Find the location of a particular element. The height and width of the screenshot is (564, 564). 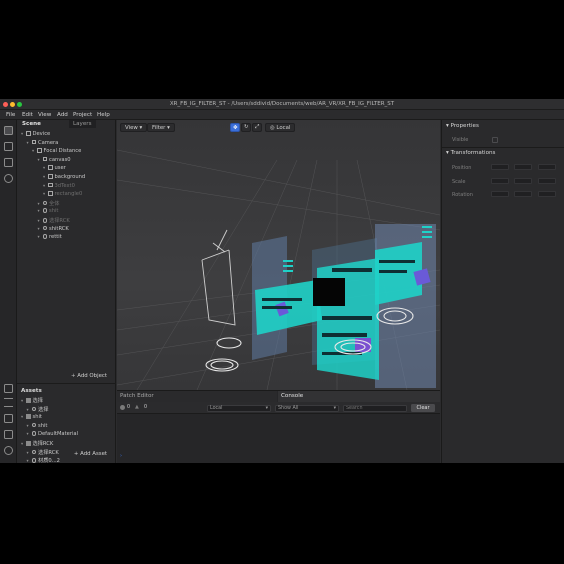

scene-tree-item: ▾ Camera is located at coordinates (66, 144).